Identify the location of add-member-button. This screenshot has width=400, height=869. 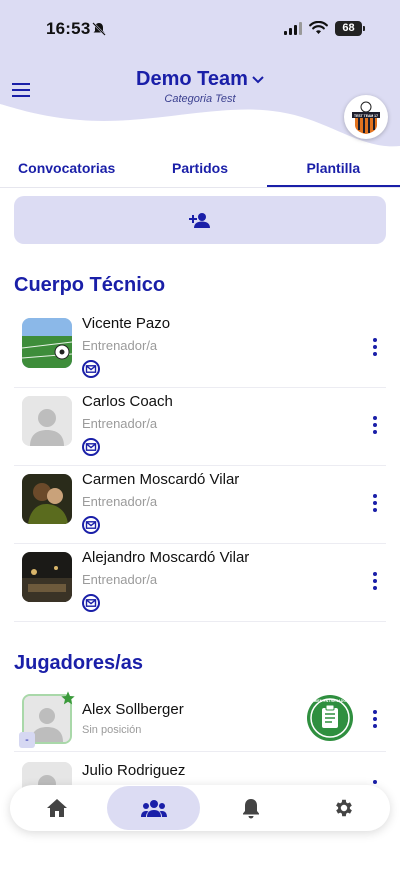
(200, 220).